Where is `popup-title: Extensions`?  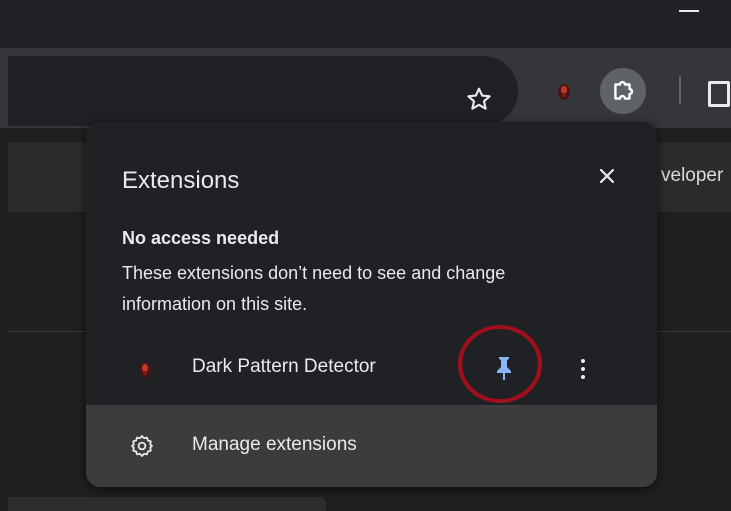
popup-title: Extensions is located at coordinates (181, 180).